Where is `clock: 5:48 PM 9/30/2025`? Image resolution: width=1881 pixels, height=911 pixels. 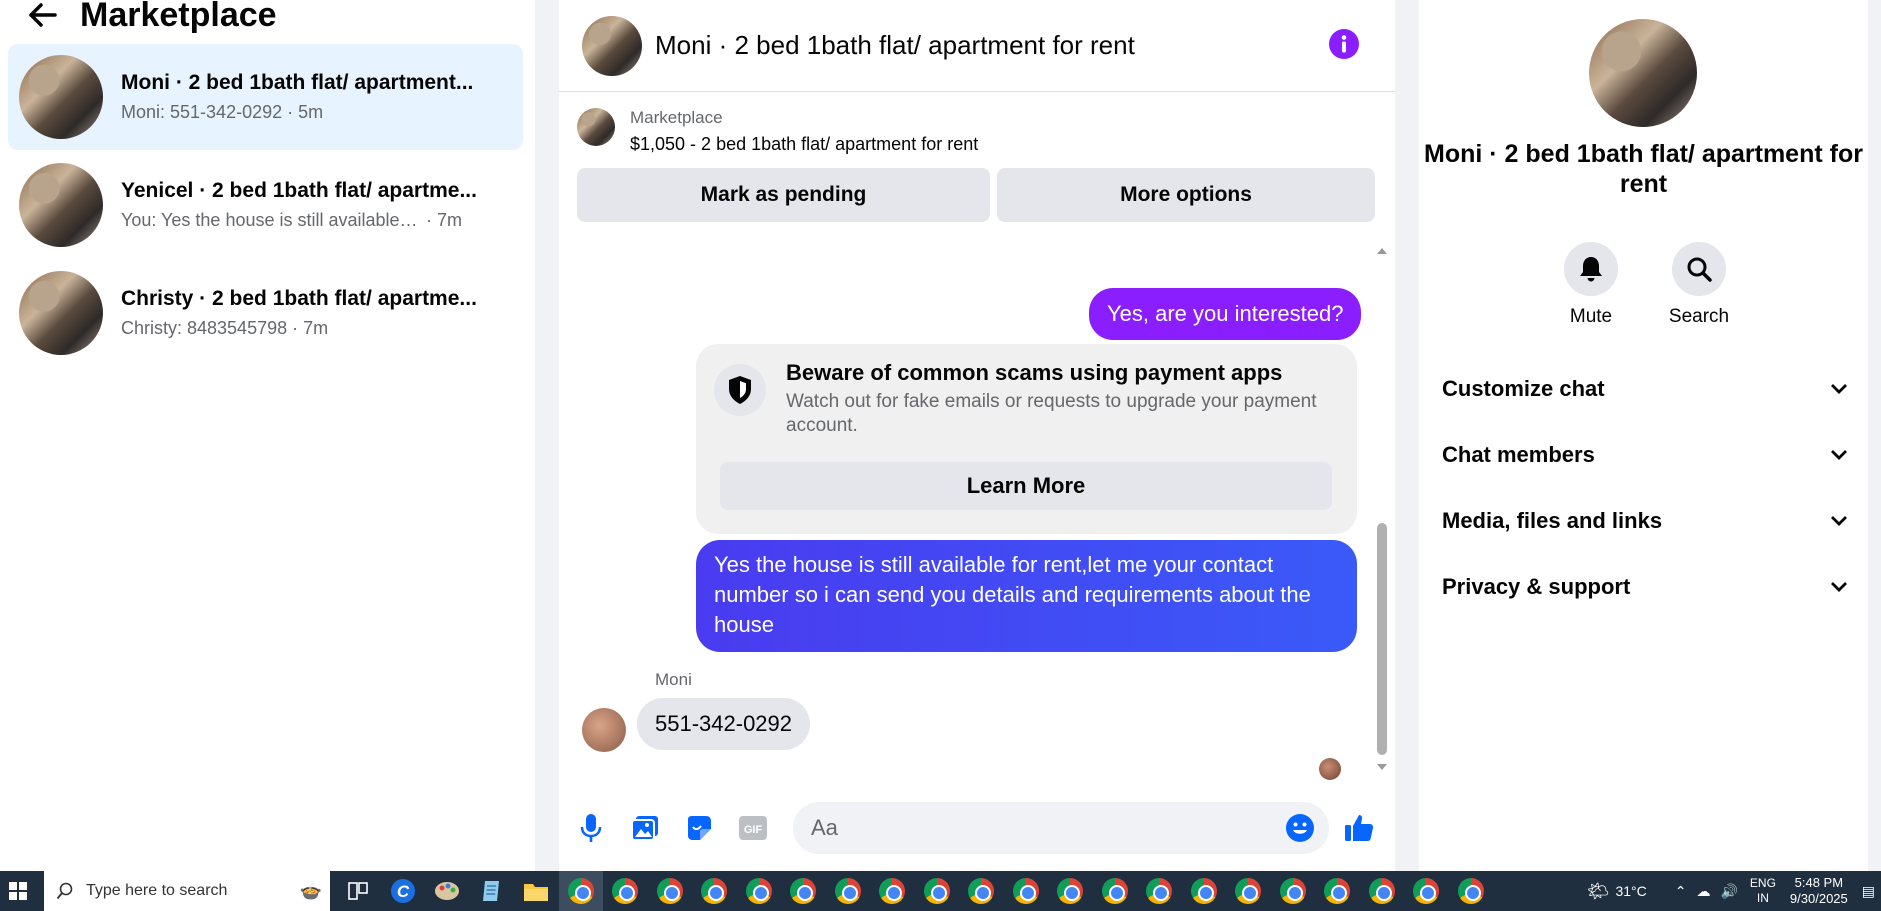 clock: 5:48 PM 9/30/2025 is located at coordinates (1819, 891).